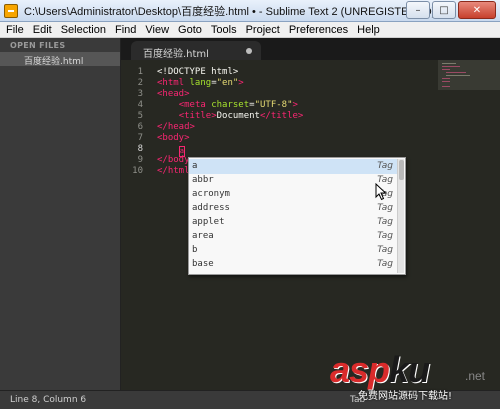 This screenshot has width=500, height=409. What do you see at coordinates (293, 180) in the screenshot?
I see `autocomplete-item: abbr Tag` at bounding box center [293, 180].